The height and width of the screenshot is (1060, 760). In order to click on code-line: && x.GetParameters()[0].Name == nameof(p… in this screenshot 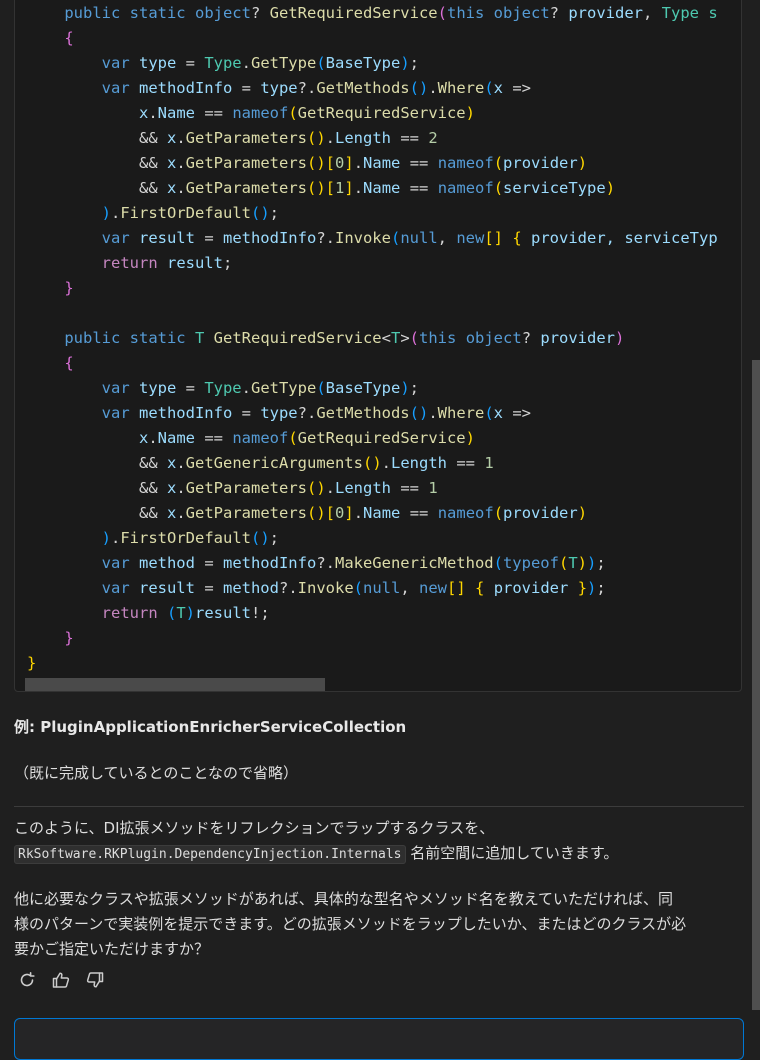, I will do `click(380, 513)`.